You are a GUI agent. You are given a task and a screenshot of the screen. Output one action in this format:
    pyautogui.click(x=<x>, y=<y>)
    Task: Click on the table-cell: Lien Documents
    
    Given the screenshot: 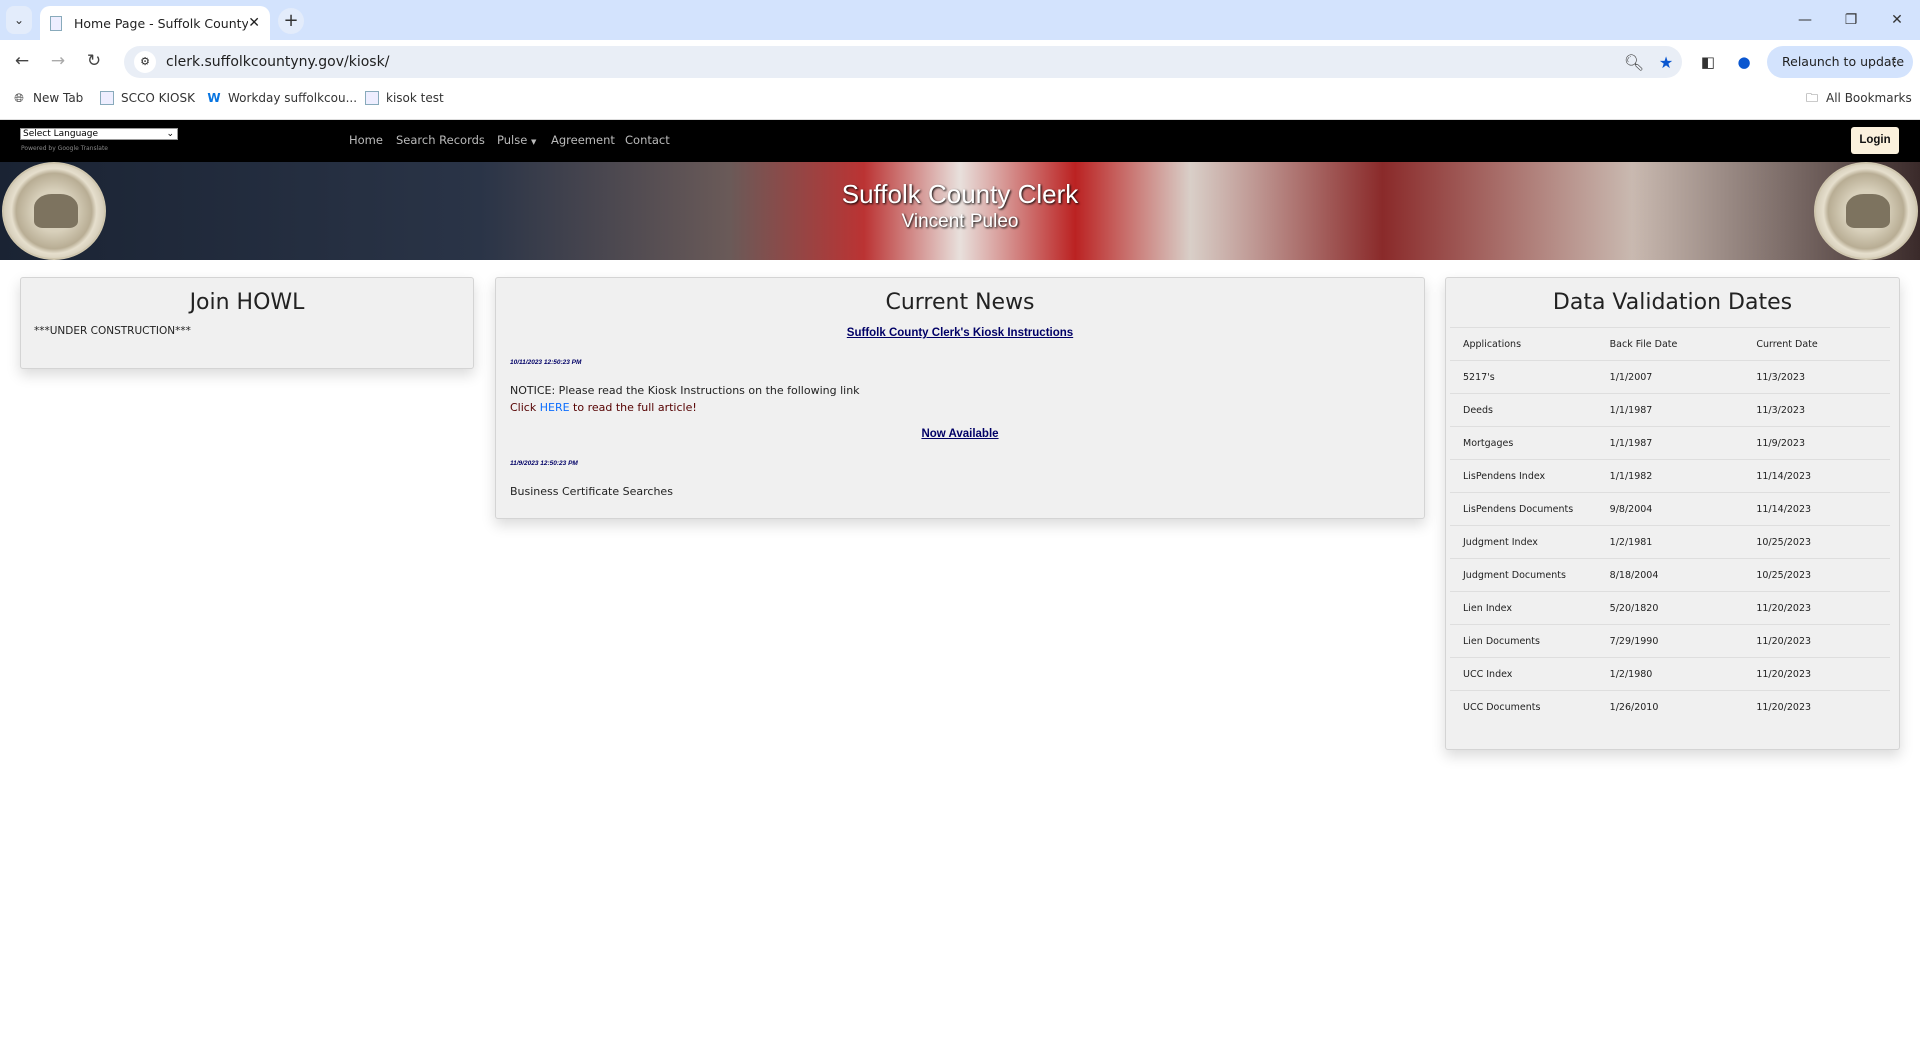 What is the action you would take?
    pyautogui.click(x=1523, y=641)
    